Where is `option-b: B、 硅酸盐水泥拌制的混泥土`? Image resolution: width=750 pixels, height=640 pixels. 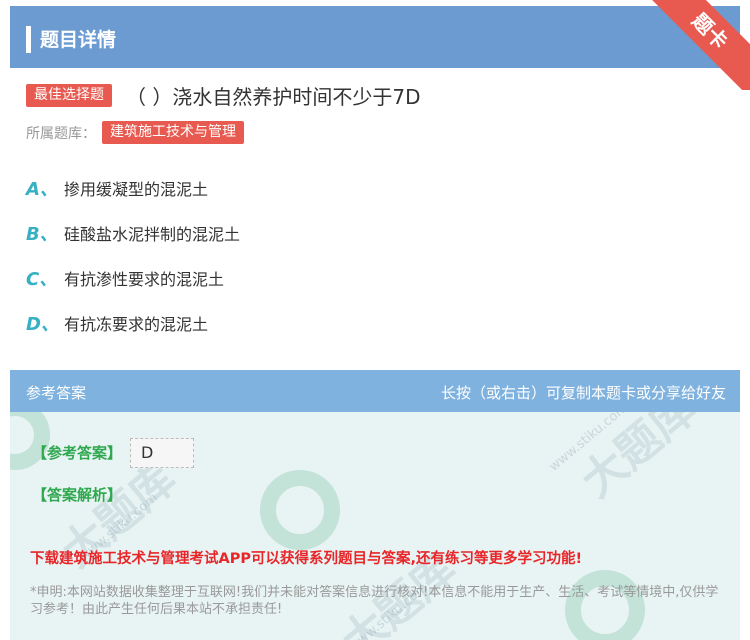 option-b: B、 硅酸盐水泥拌制的混泥土 is located at coordinates (133, 233).